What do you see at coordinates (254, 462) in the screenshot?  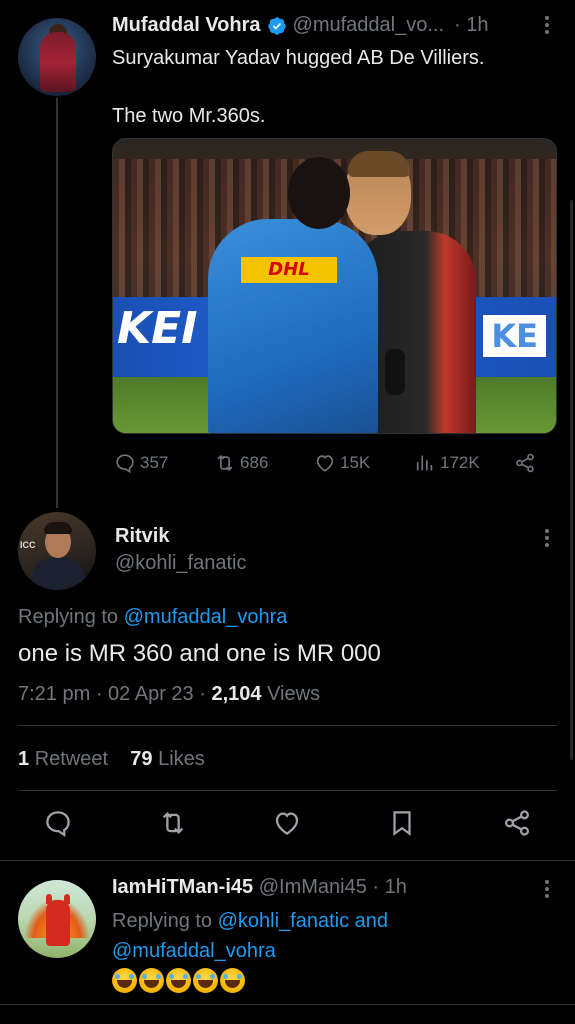 I see `retweet-count: 686` at bounding box center [254, 462].